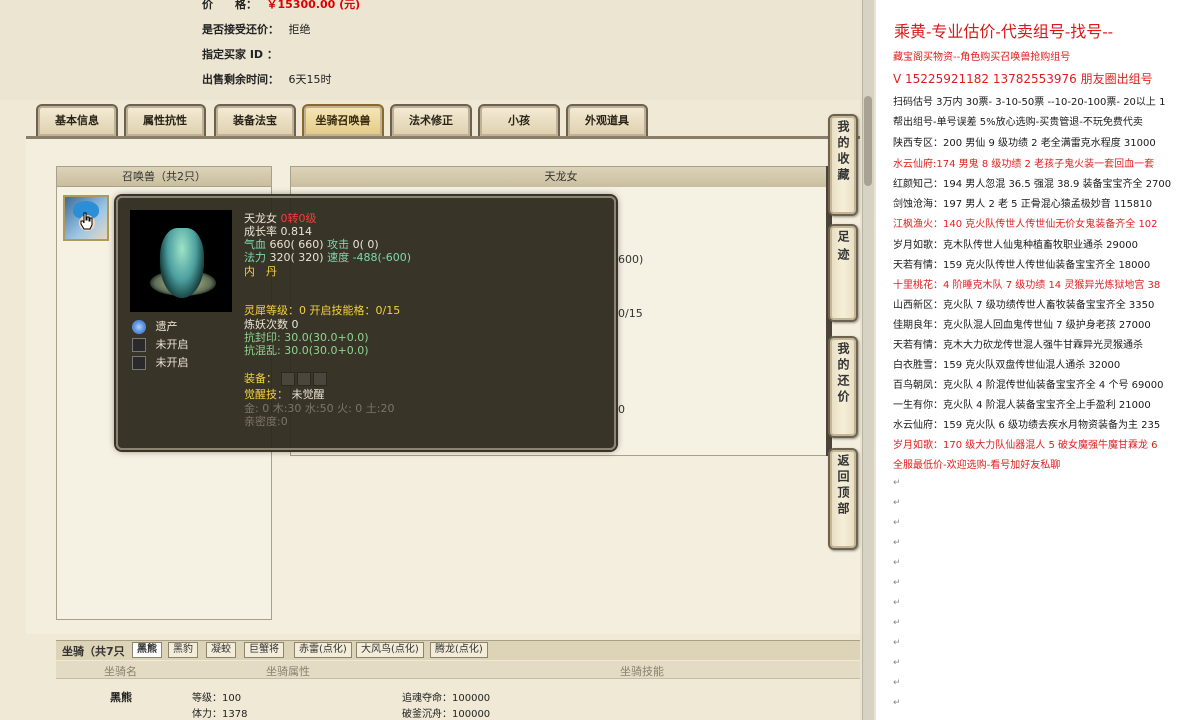  I want to click on mount-tab: 凝蛟, so click(221, 650).